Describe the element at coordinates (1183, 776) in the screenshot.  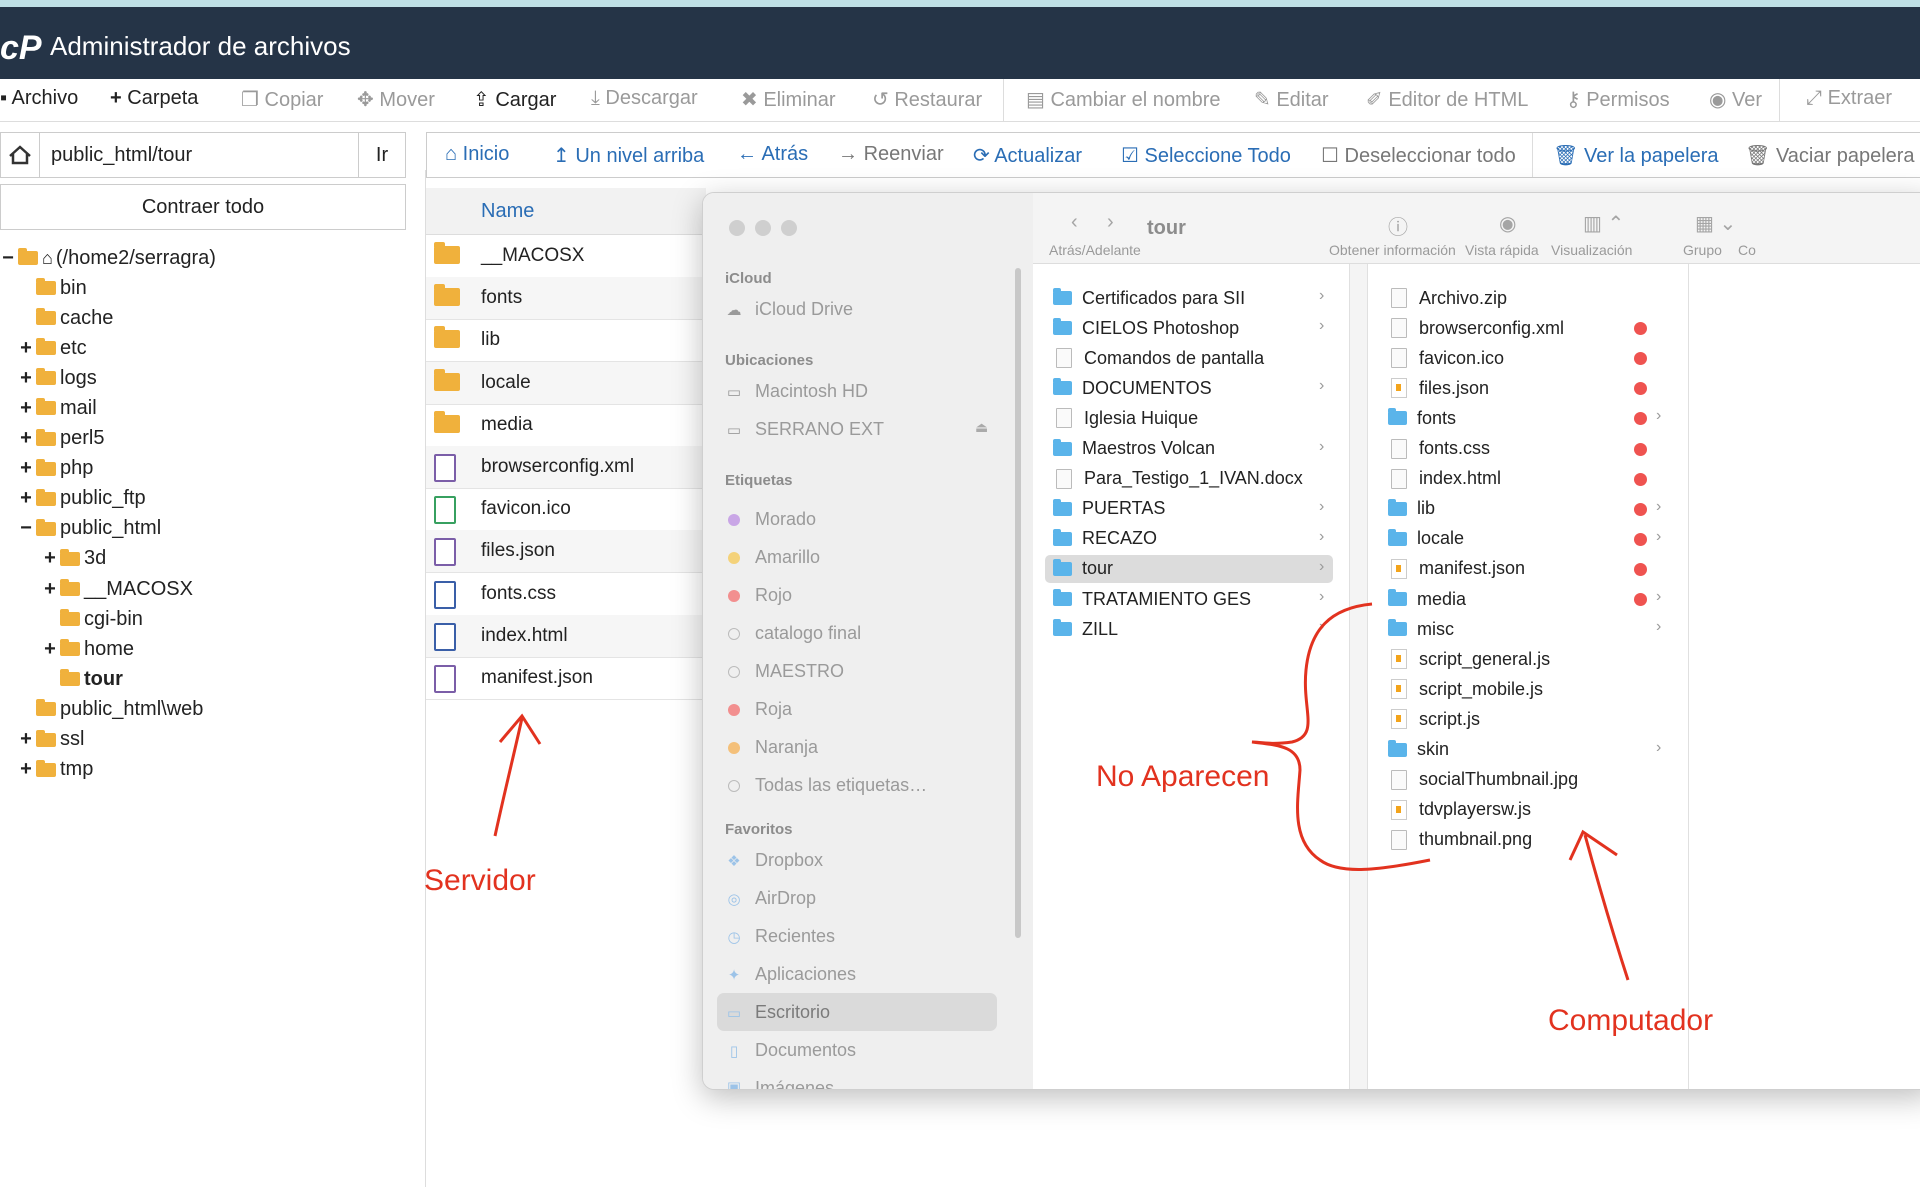
I see `annotation-no-aparecen: No Aparecen` at that location.